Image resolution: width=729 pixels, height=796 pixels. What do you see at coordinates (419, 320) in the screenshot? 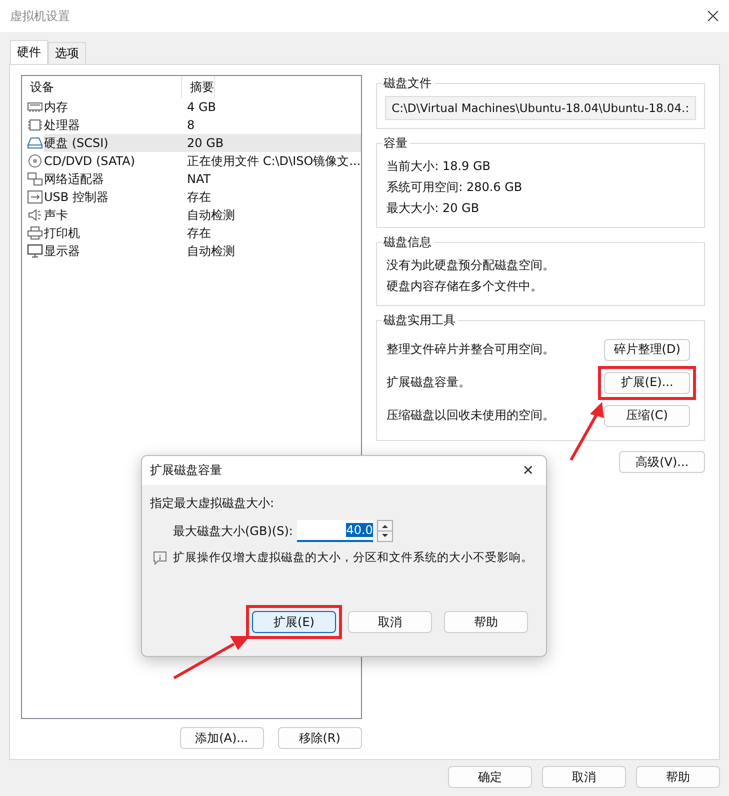
I see `group-title: 磁盘实用工具` at bounding box center [419, 320].